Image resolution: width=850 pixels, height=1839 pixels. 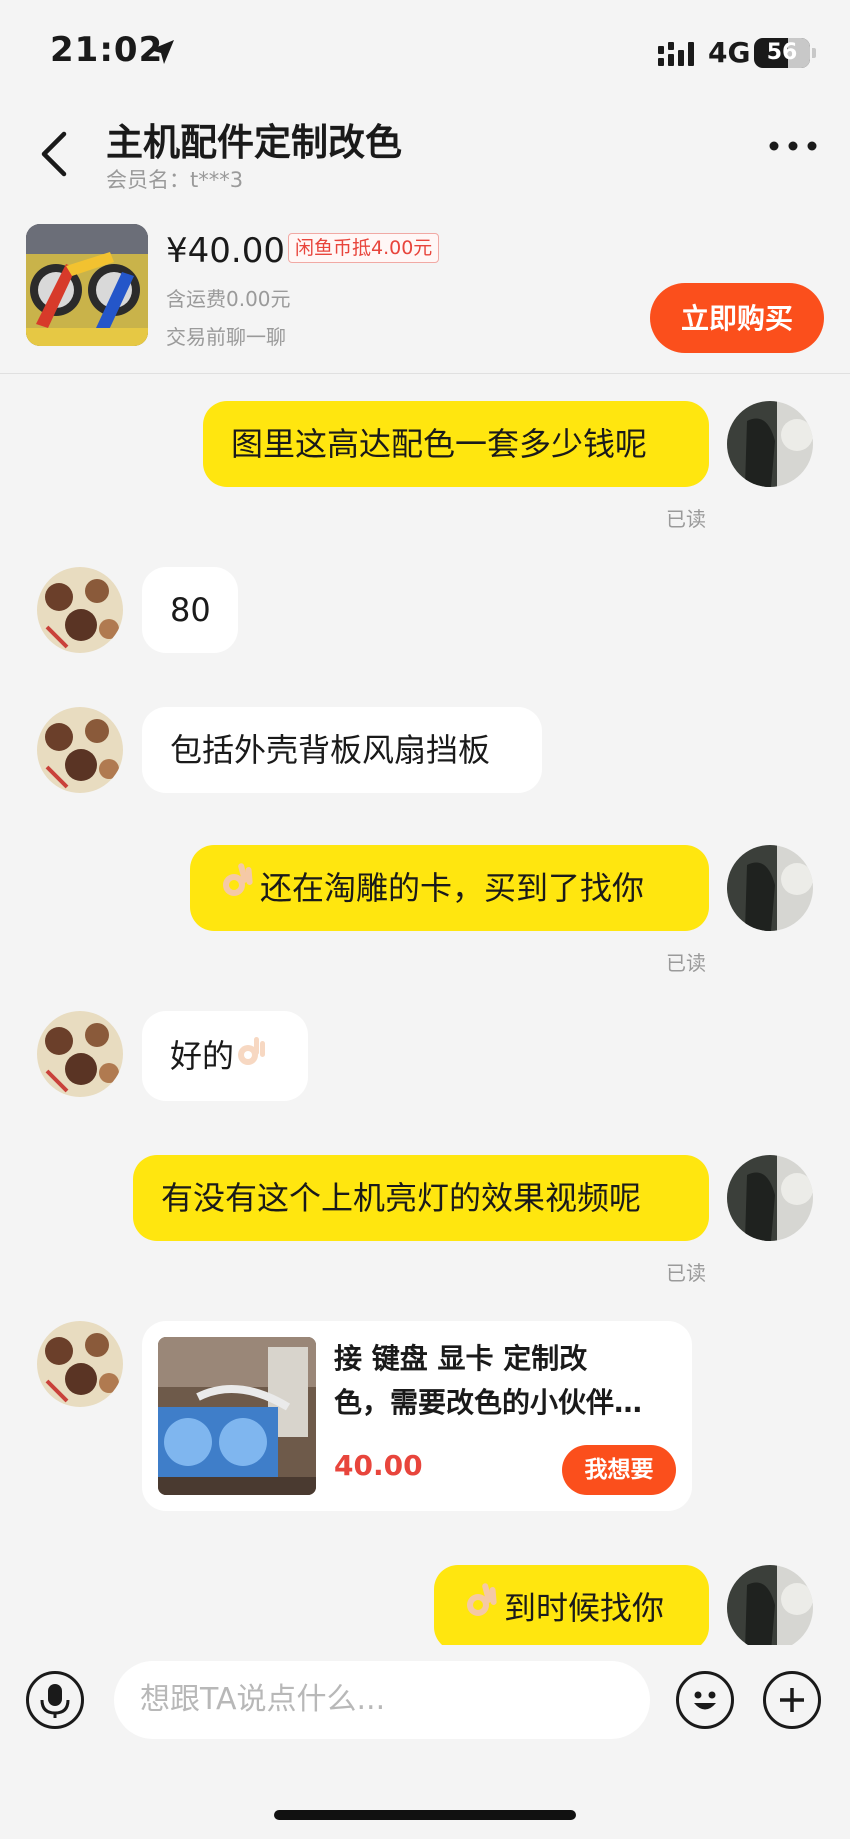 I want to click on message-bubble-outgoing: 到时候找你, so click(x=571, y=1605).